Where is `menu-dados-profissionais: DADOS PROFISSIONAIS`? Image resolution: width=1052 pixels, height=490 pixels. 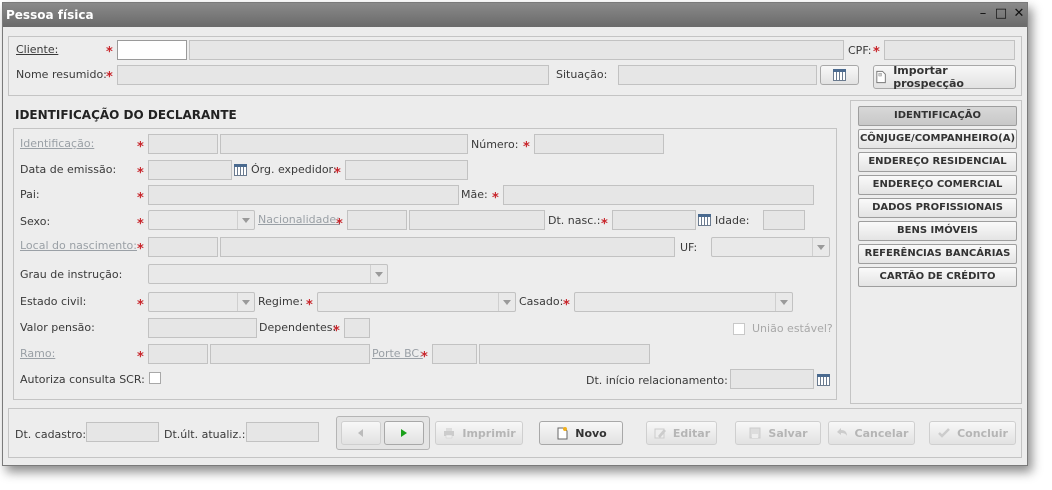
menu-dados-profissionais: DADOS PROFISSIONAIS is located at coordinates (937, 208).